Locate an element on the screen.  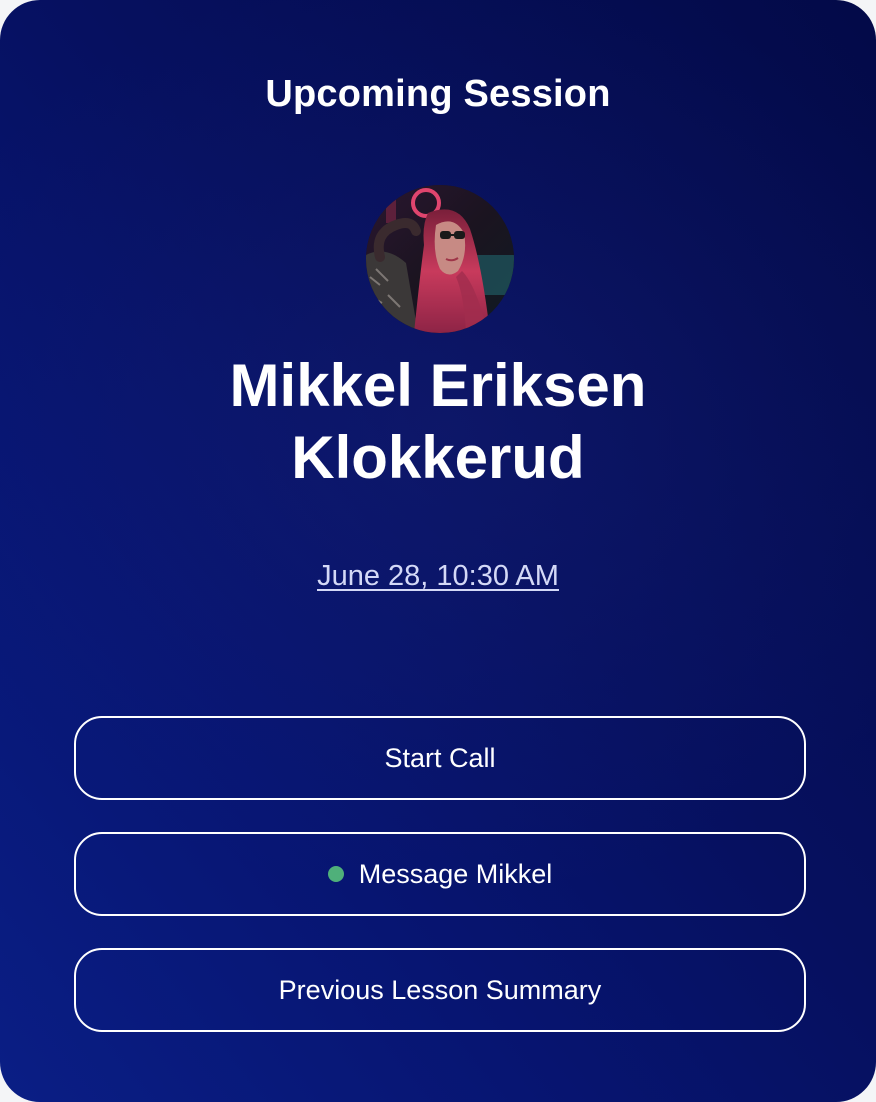
previous-lesson-summary-button: Previous Lesson Summary is located at coordinates (440, 990).